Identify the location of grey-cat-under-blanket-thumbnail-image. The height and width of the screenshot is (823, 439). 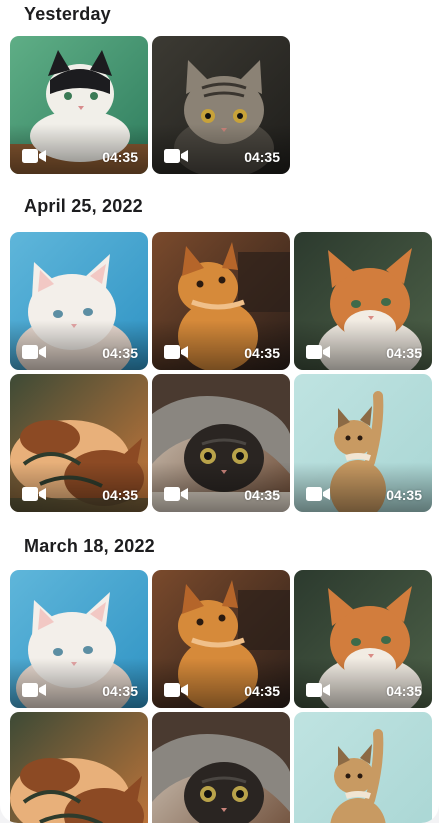
(221, 767).